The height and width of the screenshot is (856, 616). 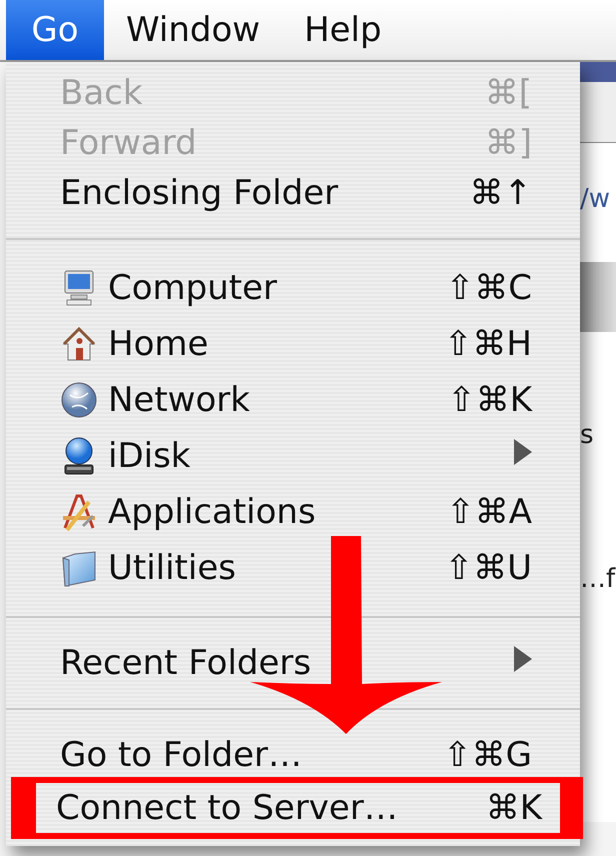 What do you see at coordinates (158, 344) in the screenshot?
I see `menu-item: Home` at bounding box center [158, 344].